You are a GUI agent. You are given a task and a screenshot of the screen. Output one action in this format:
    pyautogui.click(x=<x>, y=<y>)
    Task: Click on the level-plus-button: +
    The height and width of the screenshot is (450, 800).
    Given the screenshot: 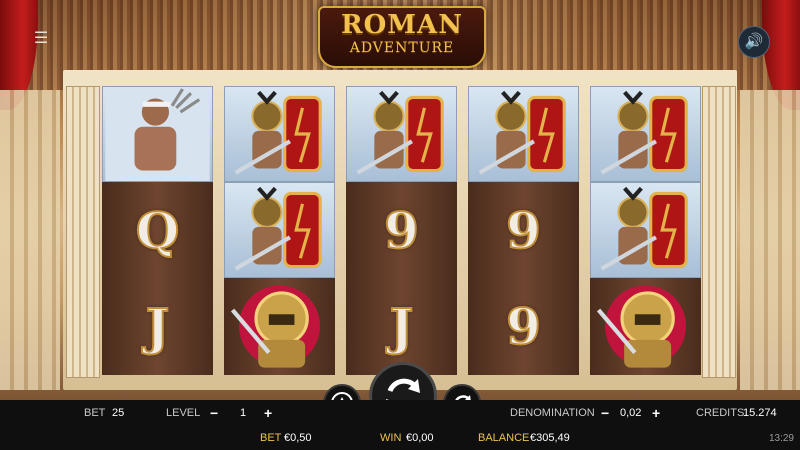 What is the action you would take?
    pyautogui.click(x=268, y=413)
    